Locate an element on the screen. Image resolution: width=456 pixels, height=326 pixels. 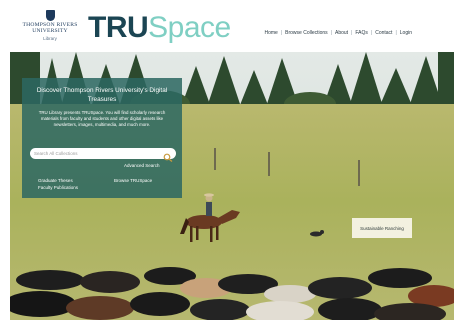
truspace-logo: TRUSpace is located at coordinates (159, 28).